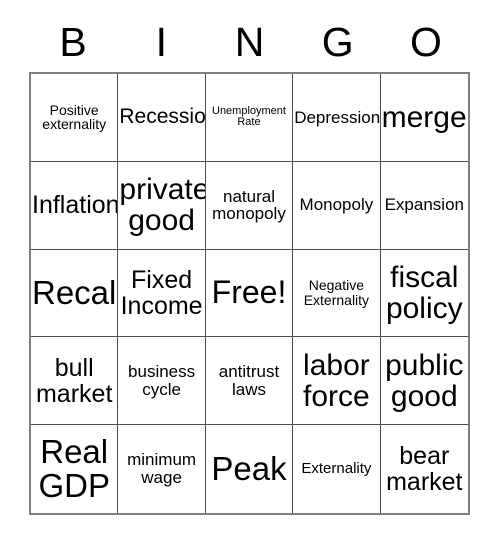  I want to click on bingo-cell-label: Unemployment Rate, so click(249, 116).